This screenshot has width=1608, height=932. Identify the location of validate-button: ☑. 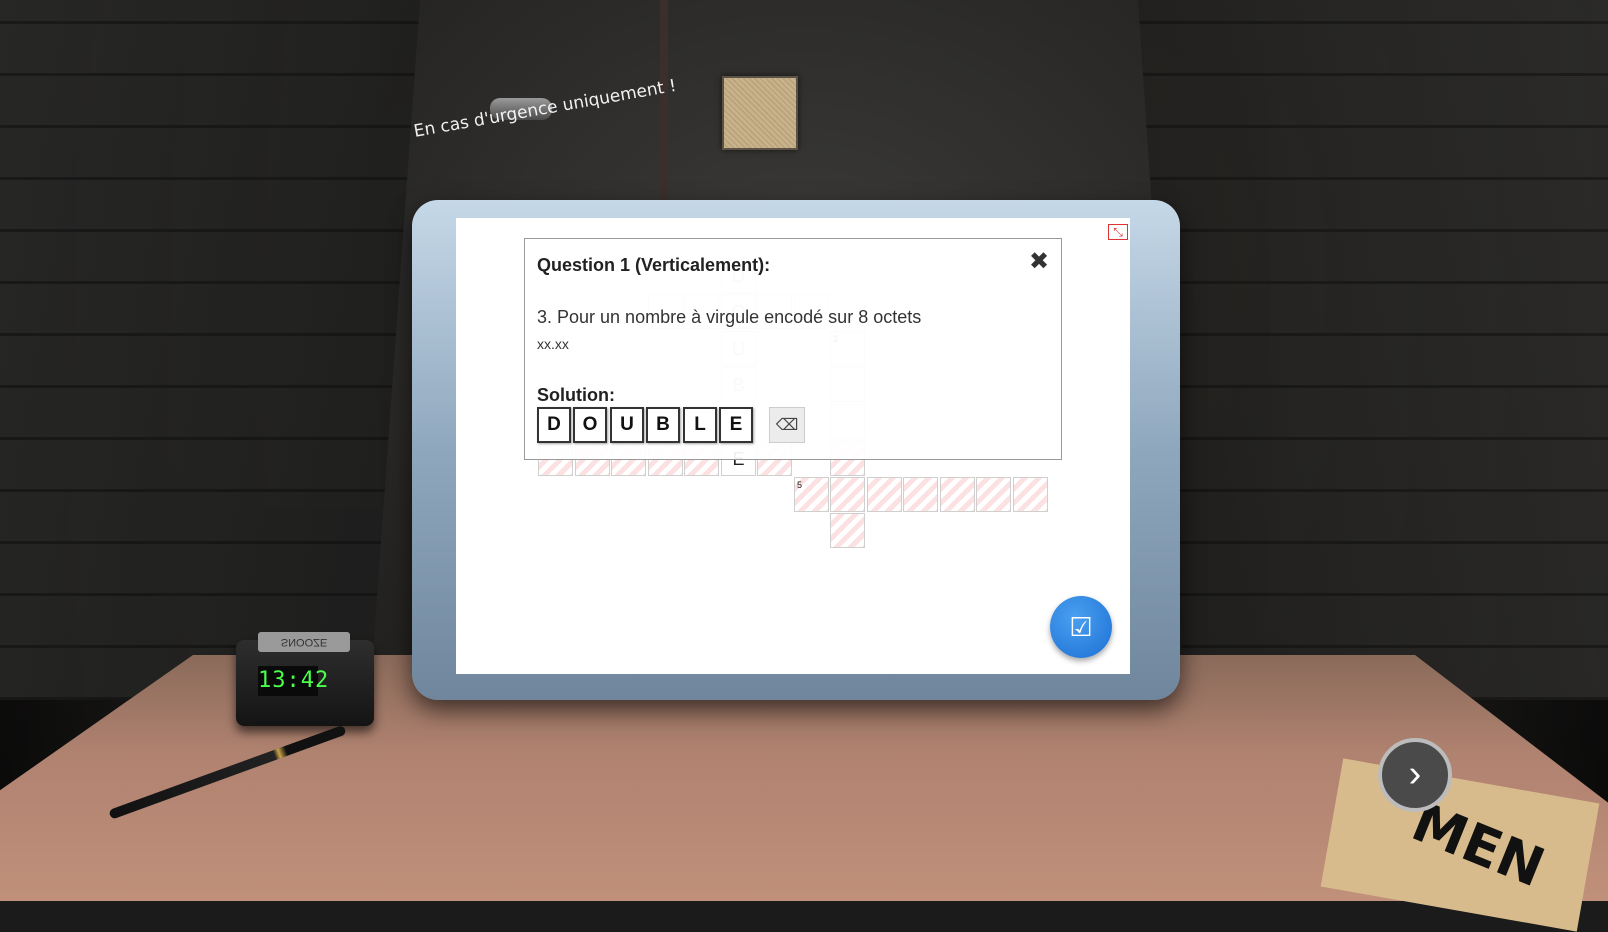
(1081, 627).